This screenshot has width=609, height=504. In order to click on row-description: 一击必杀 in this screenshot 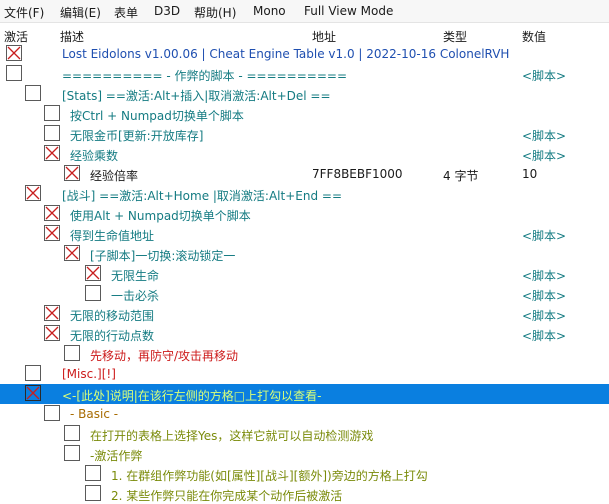, I will do `click(135, 296)`.